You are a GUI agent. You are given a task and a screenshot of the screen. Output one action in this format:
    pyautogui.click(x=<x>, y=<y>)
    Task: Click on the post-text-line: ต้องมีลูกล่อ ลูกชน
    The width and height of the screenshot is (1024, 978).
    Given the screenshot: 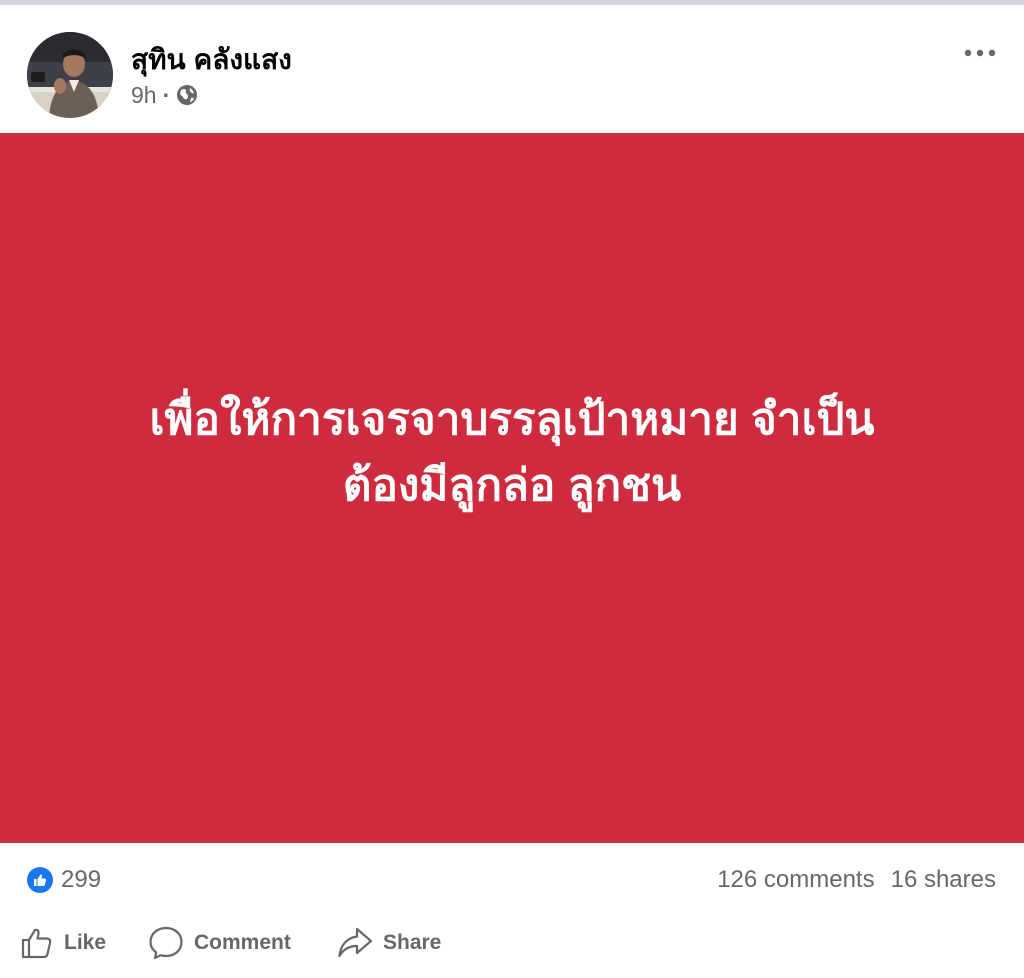 What is the action you would take?
    pyautogui.click(x=512, y=485)
    